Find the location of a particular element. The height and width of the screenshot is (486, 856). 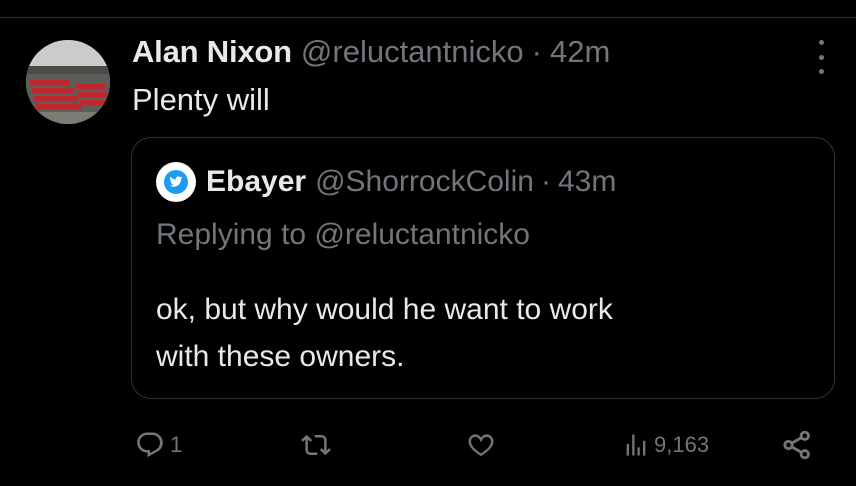

tweet-header: Alan Nixon @reluctantnicko · 42m is located at coordinates (371, 54).